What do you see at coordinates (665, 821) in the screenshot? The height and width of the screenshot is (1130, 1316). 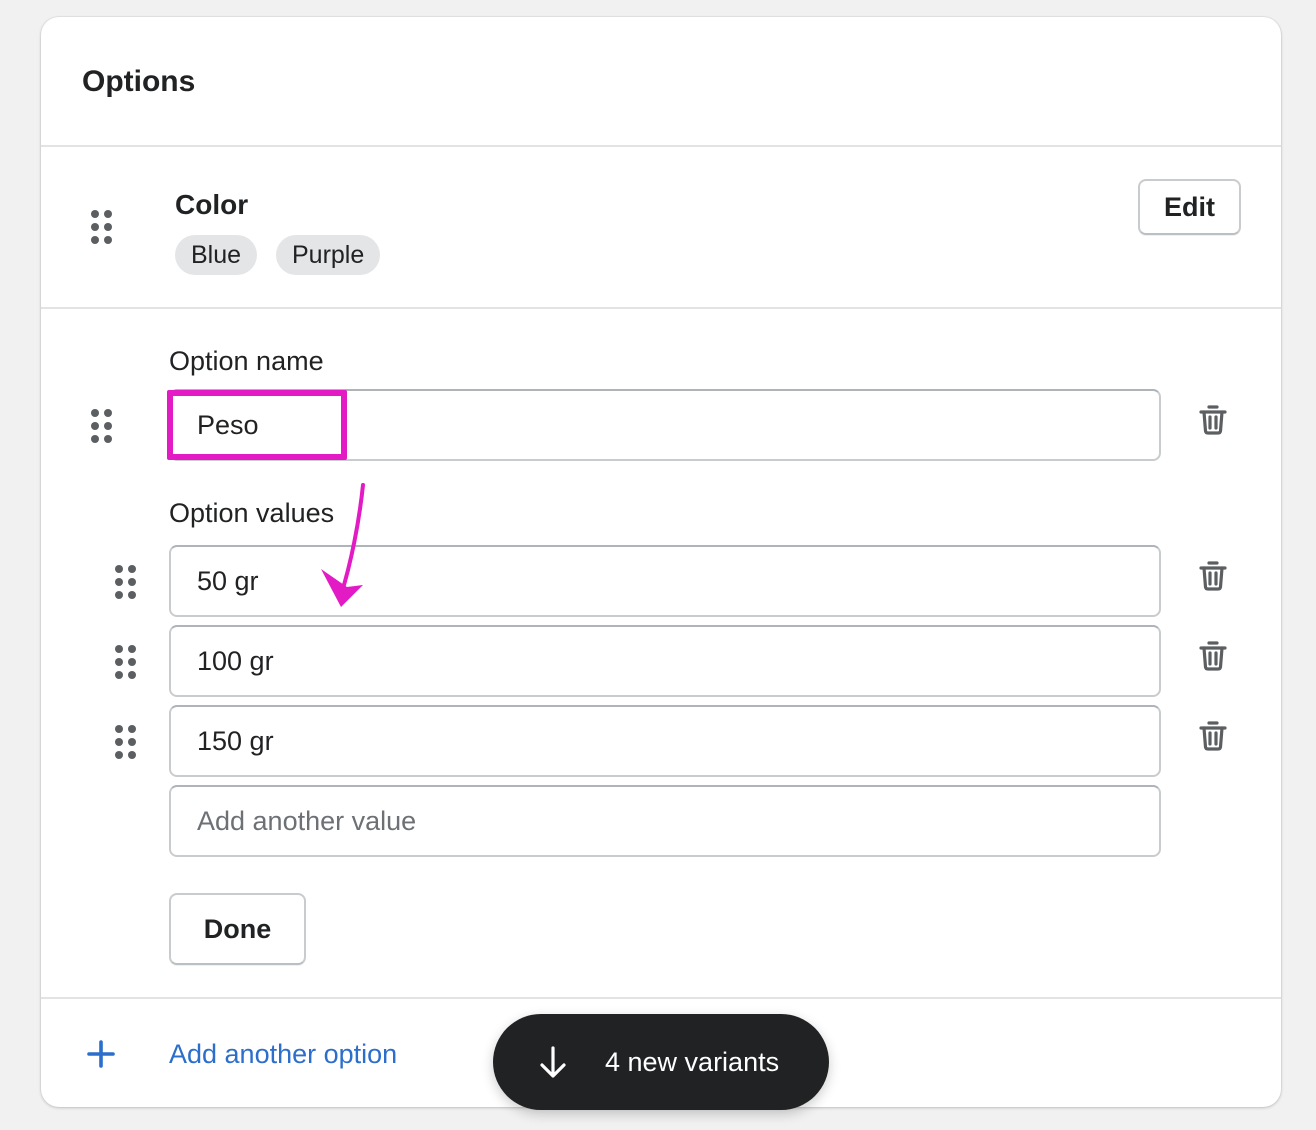 I see `add-value-input: Add another value` at bounding box center [665, 821].